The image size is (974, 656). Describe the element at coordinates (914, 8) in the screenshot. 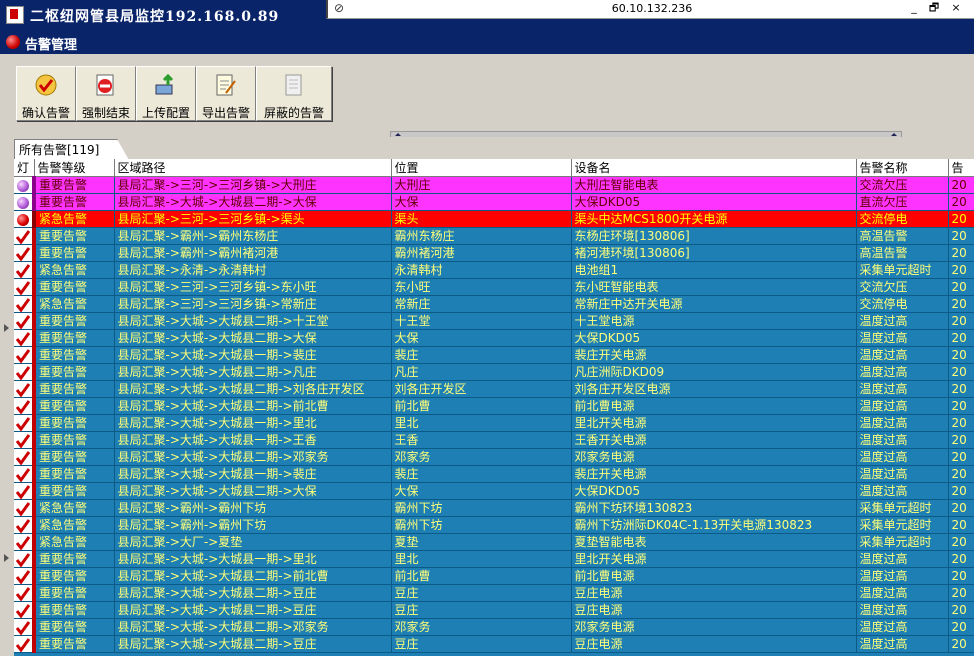

I see `minimize-button: _` at that location.